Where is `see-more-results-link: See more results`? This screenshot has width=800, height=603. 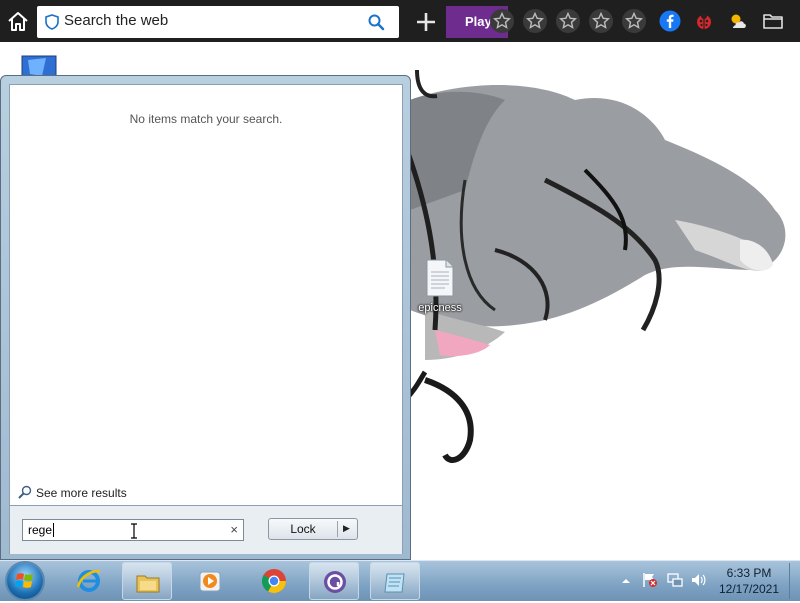 see-more-results-link: See more results is located at coordinates (72, 492).